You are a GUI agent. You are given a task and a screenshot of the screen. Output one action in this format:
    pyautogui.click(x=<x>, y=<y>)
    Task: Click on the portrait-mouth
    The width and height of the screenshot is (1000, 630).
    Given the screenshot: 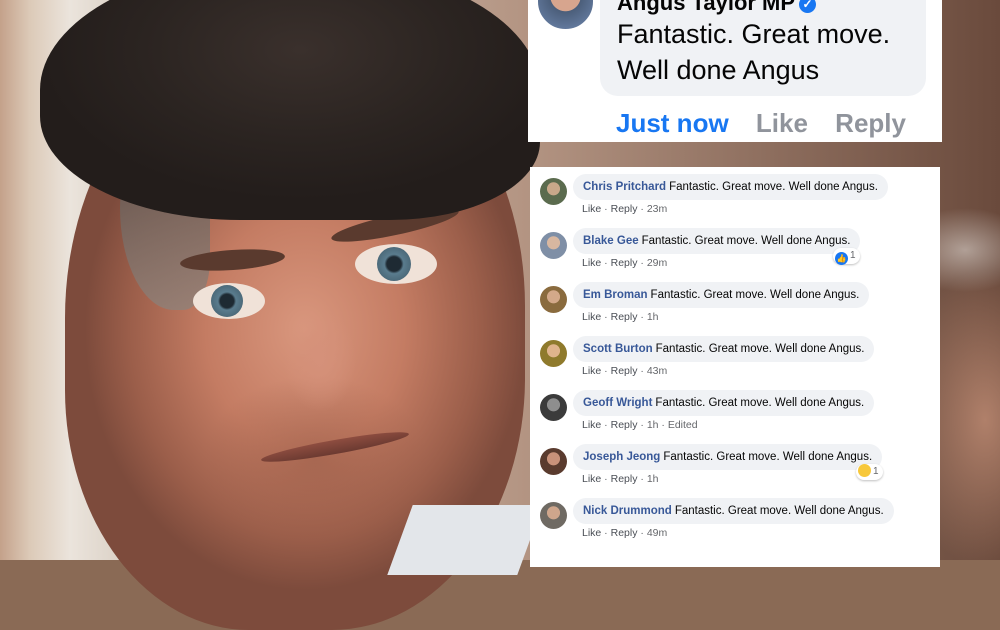 What is the action you would take?
    pyautogui.click(x=335, y=447)
    